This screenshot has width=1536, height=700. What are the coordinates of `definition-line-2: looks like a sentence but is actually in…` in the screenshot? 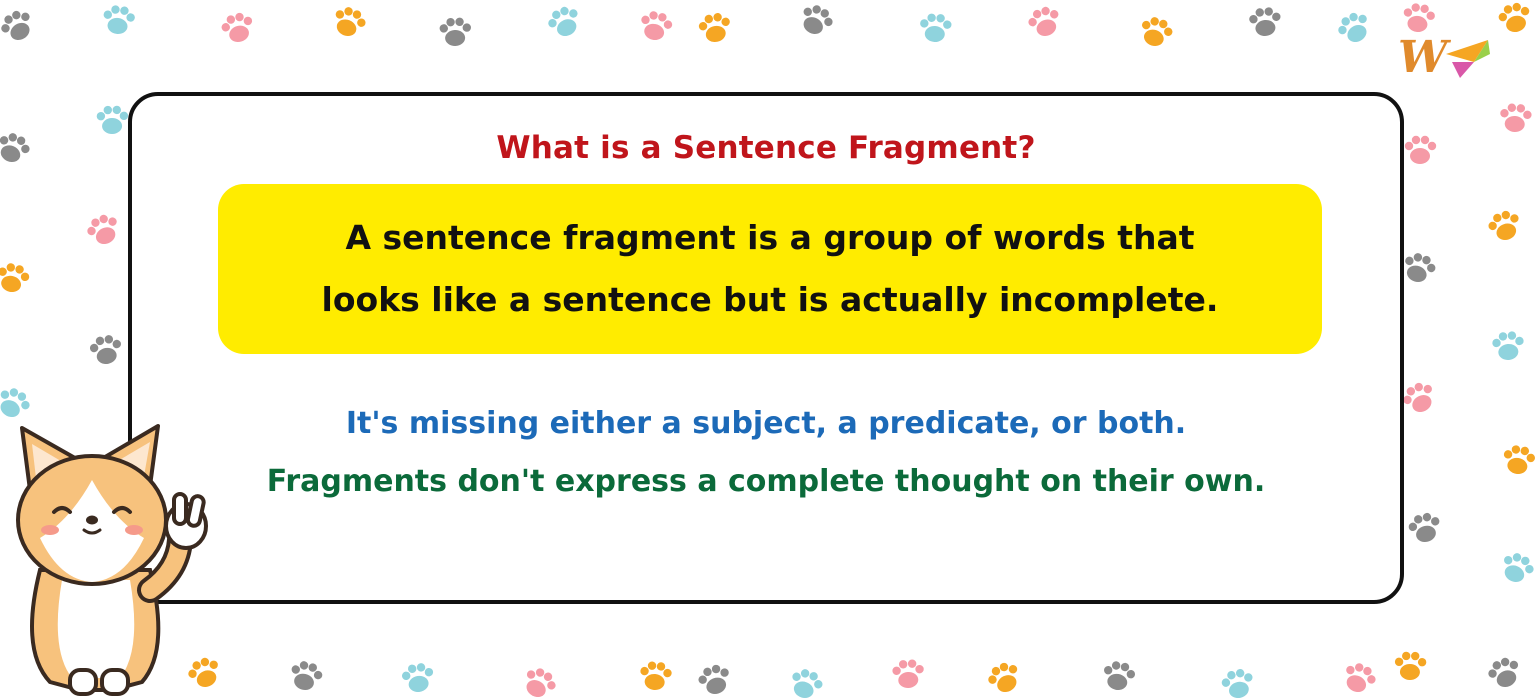 It's located at (770, 299).